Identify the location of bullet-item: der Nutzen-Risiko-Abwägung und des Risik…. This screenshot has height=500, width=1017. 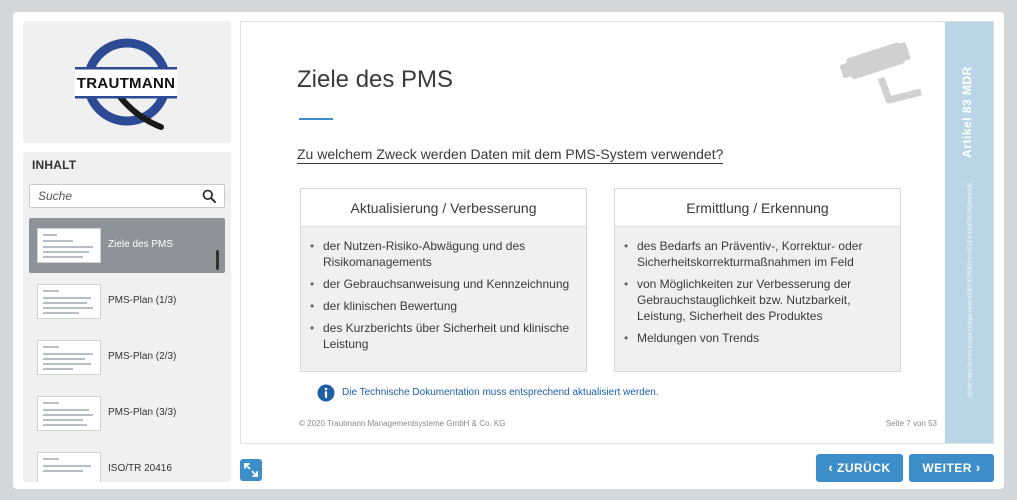
(445, 254).